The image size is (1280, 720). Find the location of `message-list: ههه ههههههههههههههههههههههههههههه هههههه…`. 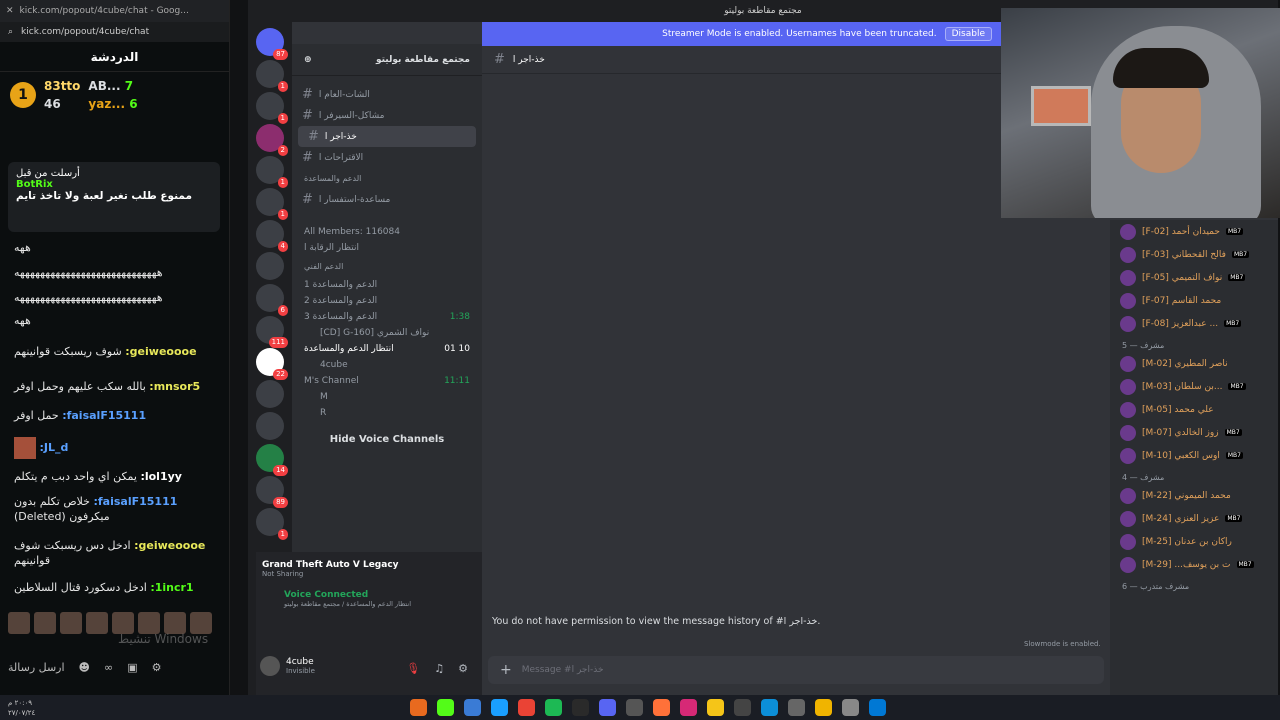

message-list: ههه ههههههههههههههههههههههههههههه هههههه… is located at coordinates (115, 417).